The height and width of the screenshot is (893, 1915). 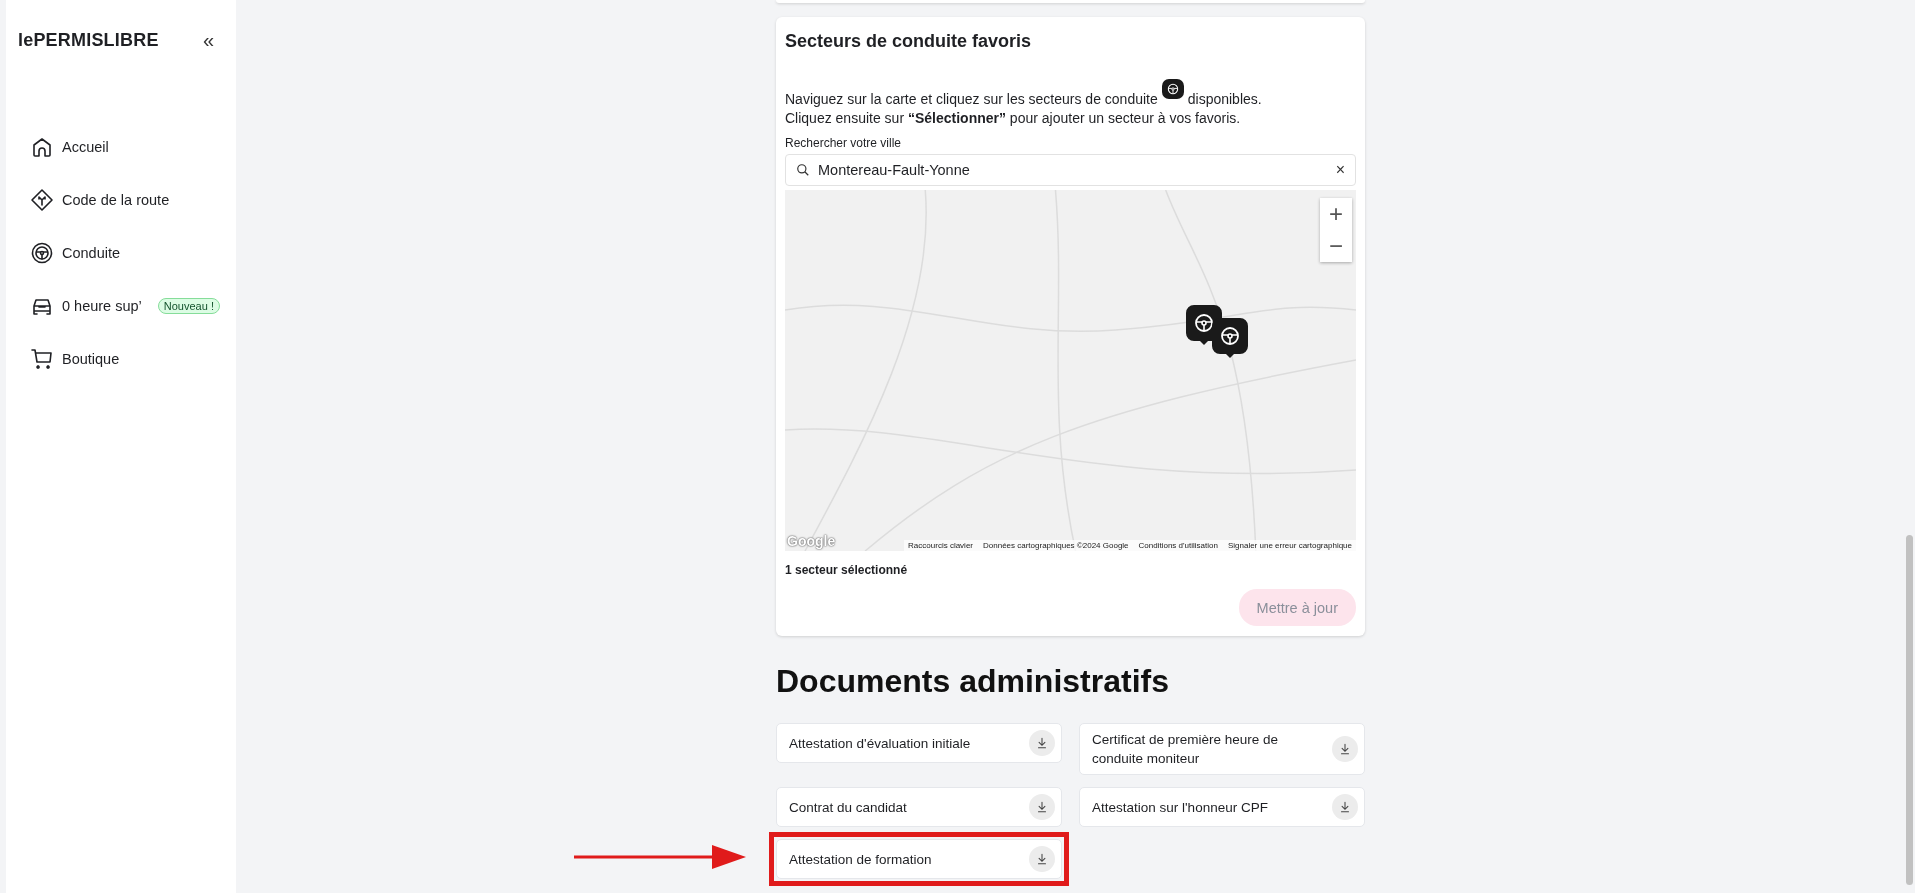 What do you see at coordinates (208, 40) in the screenshot?
I see `collapse-sidebar-button: «` at bounding box center [208, 40].